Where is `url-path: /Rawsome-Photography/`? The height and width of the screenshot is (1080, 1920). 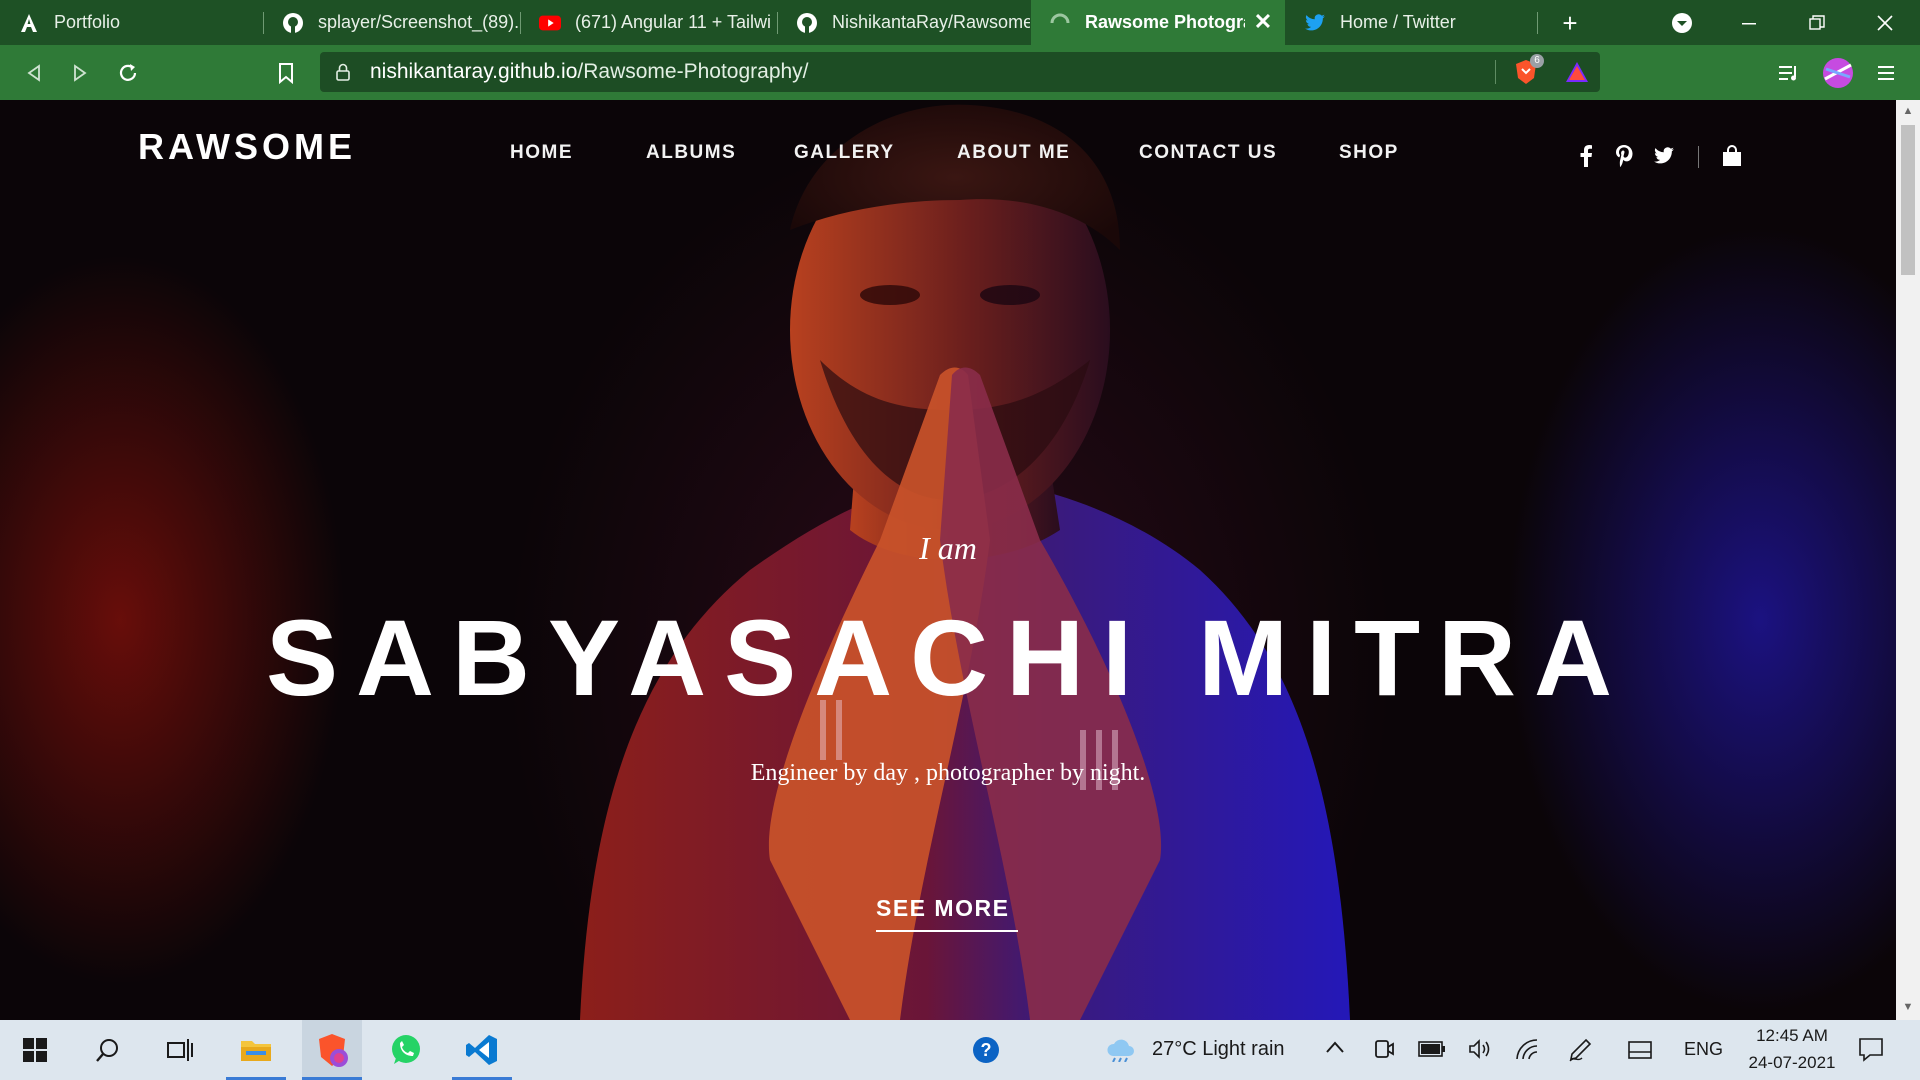 url-path: /Rawsome-Photography/ is located at coordinates (693, 71).